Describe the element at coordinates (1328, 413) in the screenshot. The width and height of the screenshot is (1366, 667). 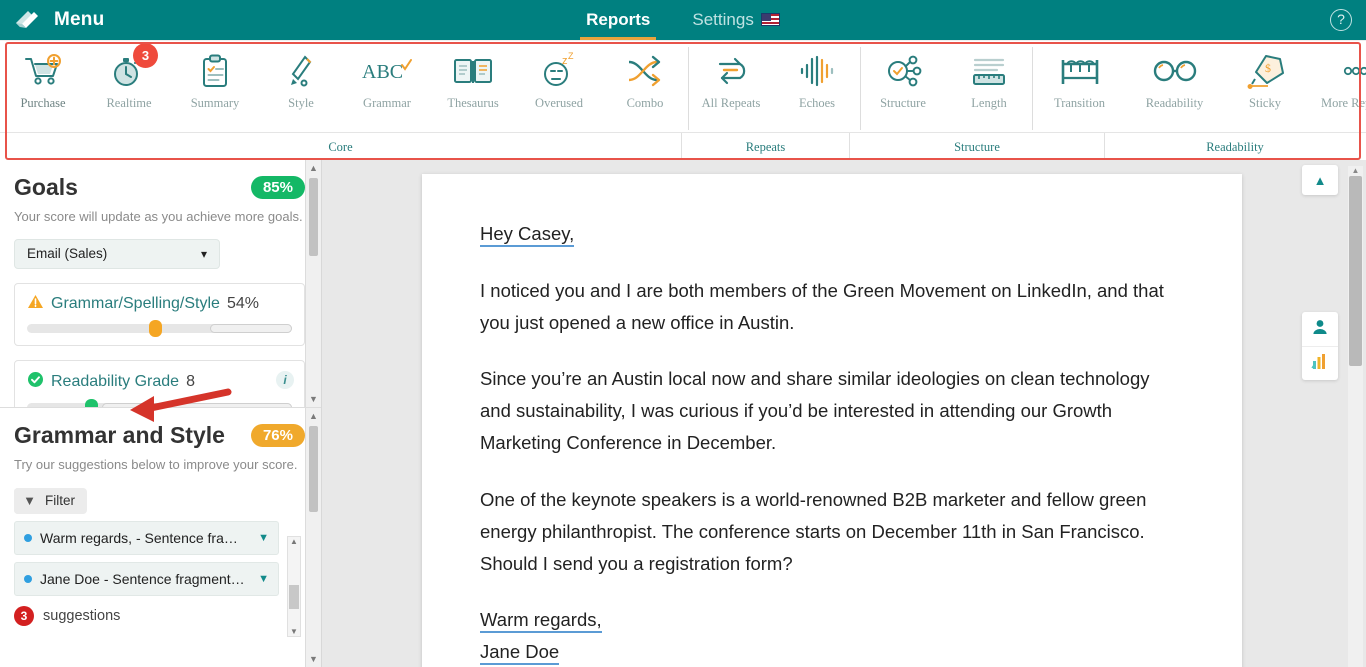
I see `right-rail: ▲ ▲` at that location.